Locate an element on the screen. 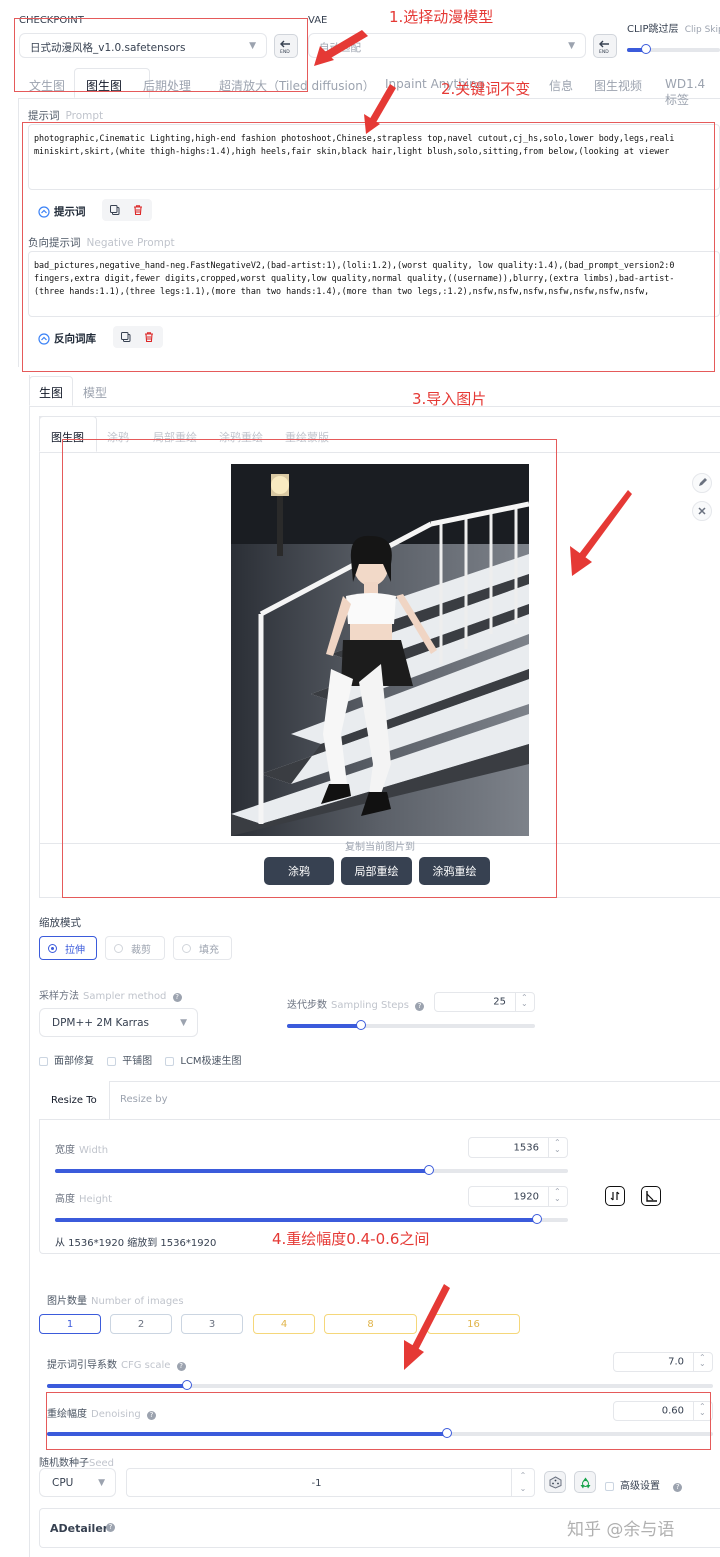 This screenshot has height=1557, width=720. seed-device-select: CPU ▼ is located at coordinates (77, 1482).